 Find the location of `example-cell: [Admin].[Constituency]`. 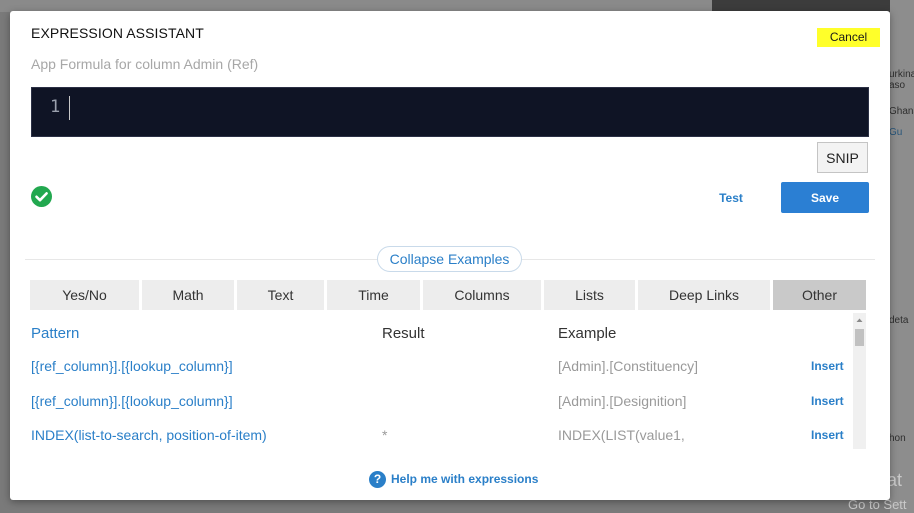

example-cell: [Admin].[Constituency] is located at coordinates (628, 366).